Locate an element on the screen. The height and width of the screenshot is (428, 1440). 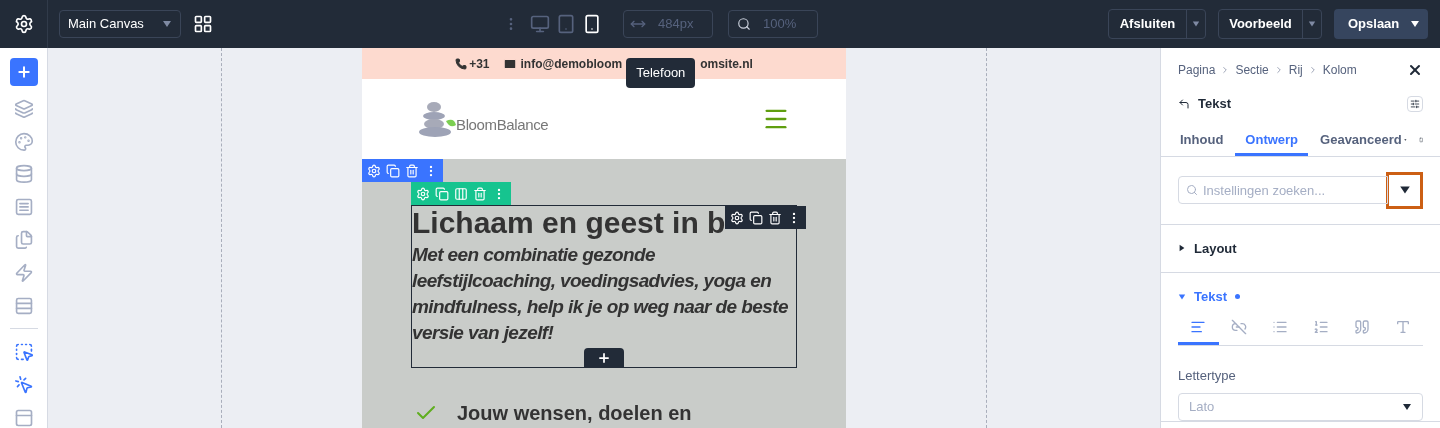
back-icon is located at coordinates (1184, 103).